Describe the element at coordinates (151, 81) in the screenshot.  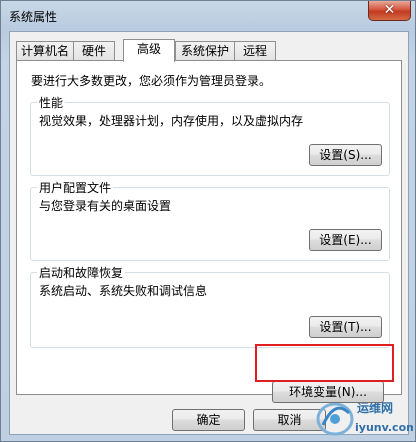
I see `admin-note: 要进行大多数更改，您必须作为管理员登录。` at that location.